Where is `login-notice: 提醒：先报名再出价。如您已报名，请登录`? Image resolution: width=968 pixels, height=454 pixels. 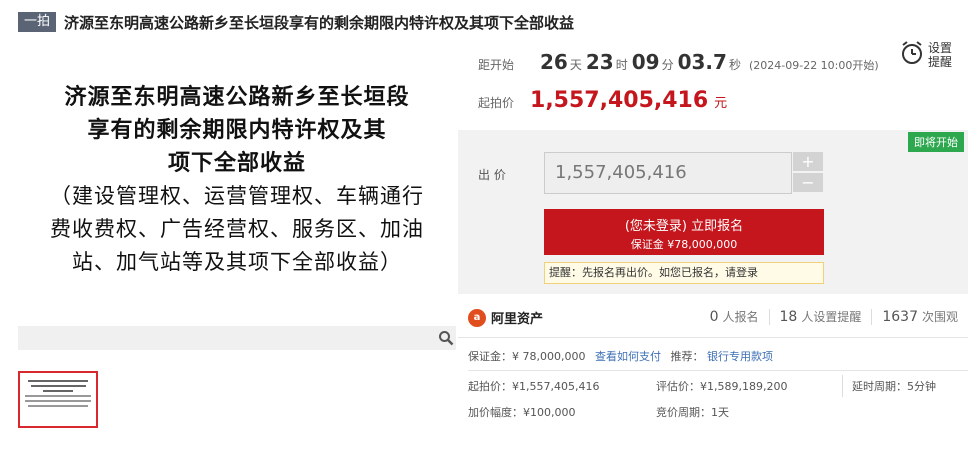 login-notice: 提醒：先报名再出价。如您已报名，请登录 is located at coordinates (684, 273).